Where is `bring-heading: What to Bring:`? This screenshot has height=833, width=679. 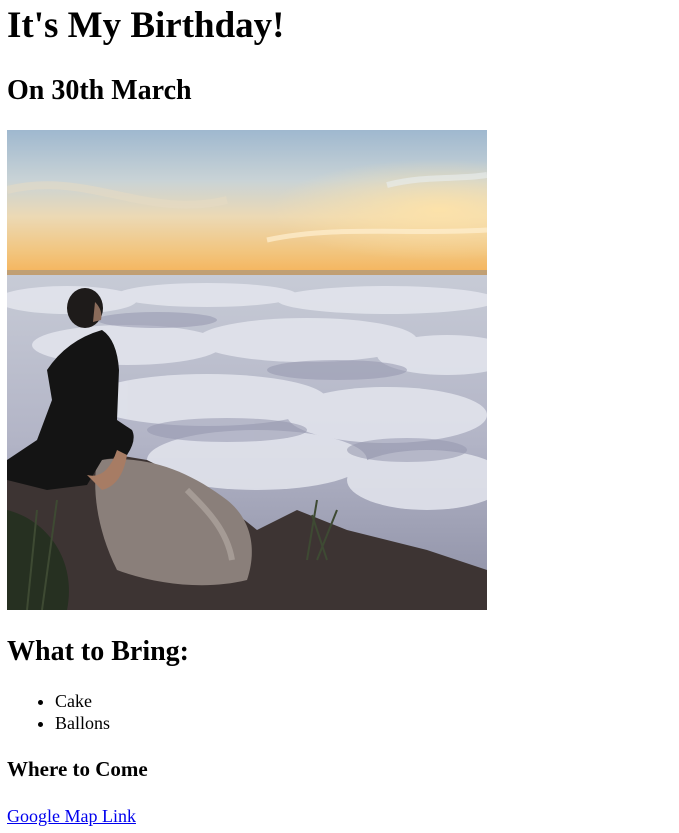 bring-heading: What to Bring: is located at coordinates (98, 651).